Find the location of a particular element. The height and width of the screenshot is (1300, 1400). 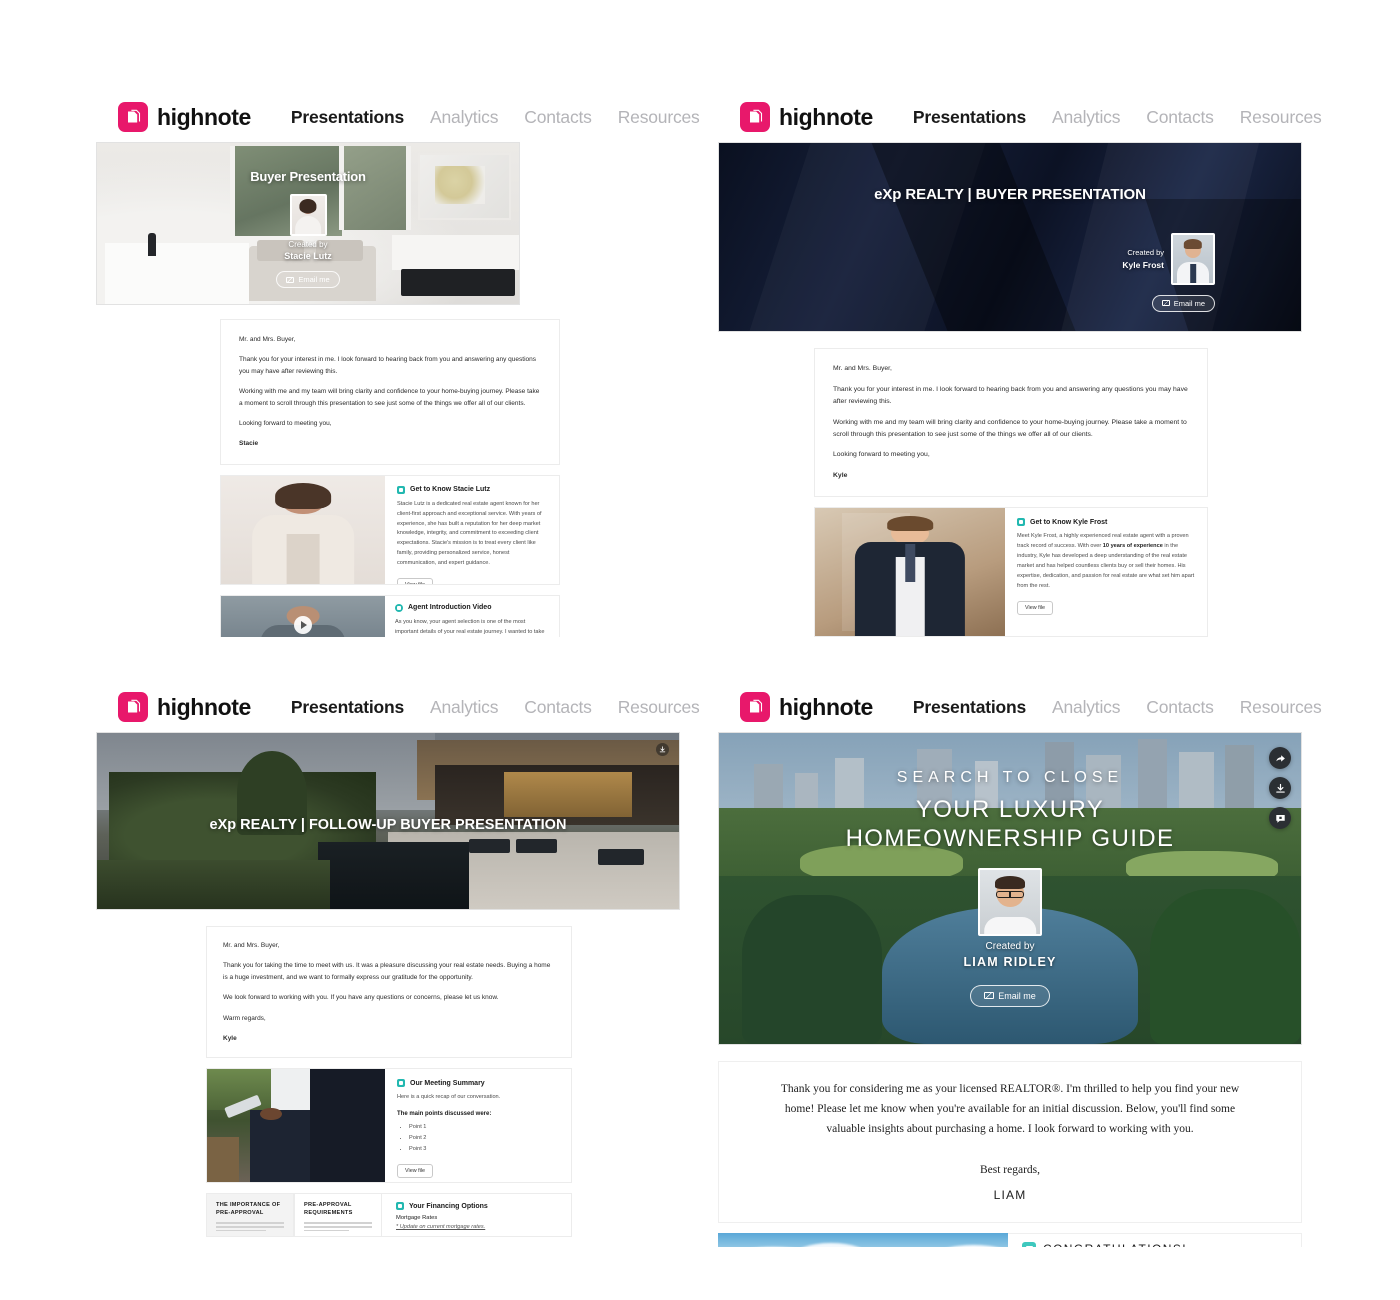

letter-salutation: Mr. and Mrs. Buyer, is located at coordinates (251, 945).